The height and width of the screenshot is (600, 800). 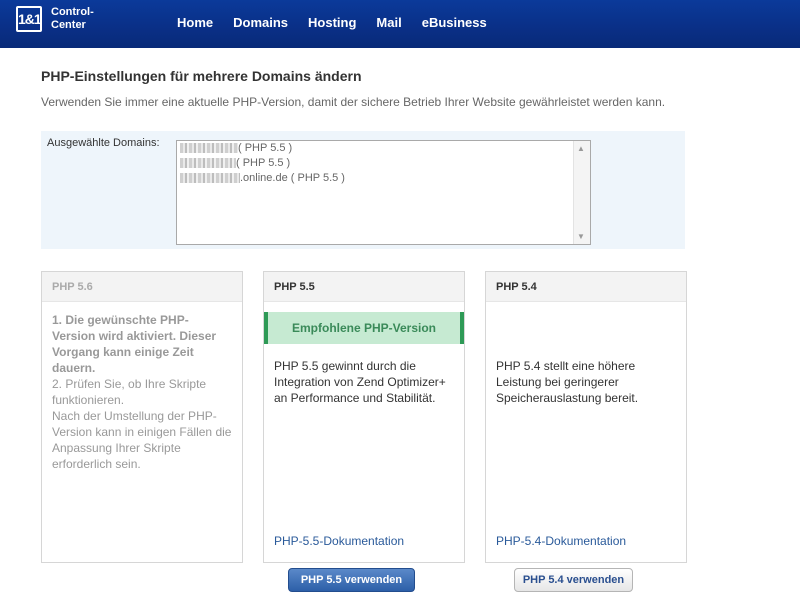 I want to click on selected-domains-label: Ausgewählte Domains:, so click(x=103, y=143).